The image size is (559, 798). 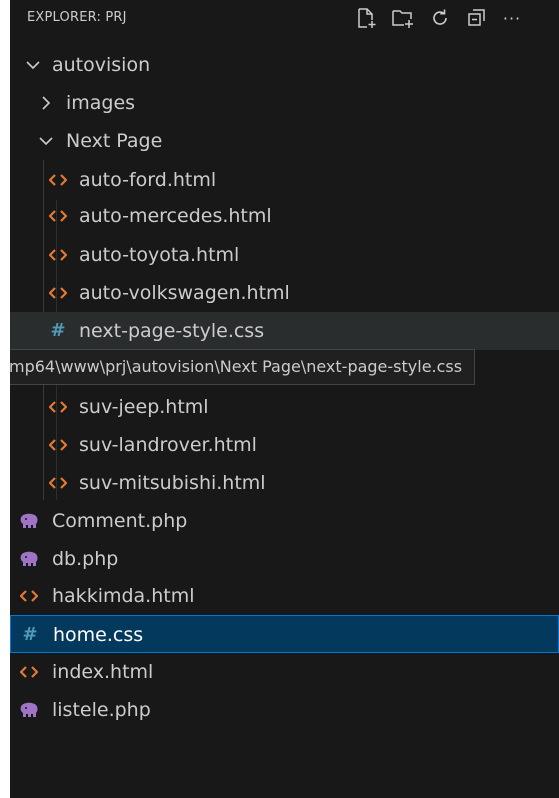 I want to click on explorer-title: EXPLORER: PRJ, so click(x=77, y=17).